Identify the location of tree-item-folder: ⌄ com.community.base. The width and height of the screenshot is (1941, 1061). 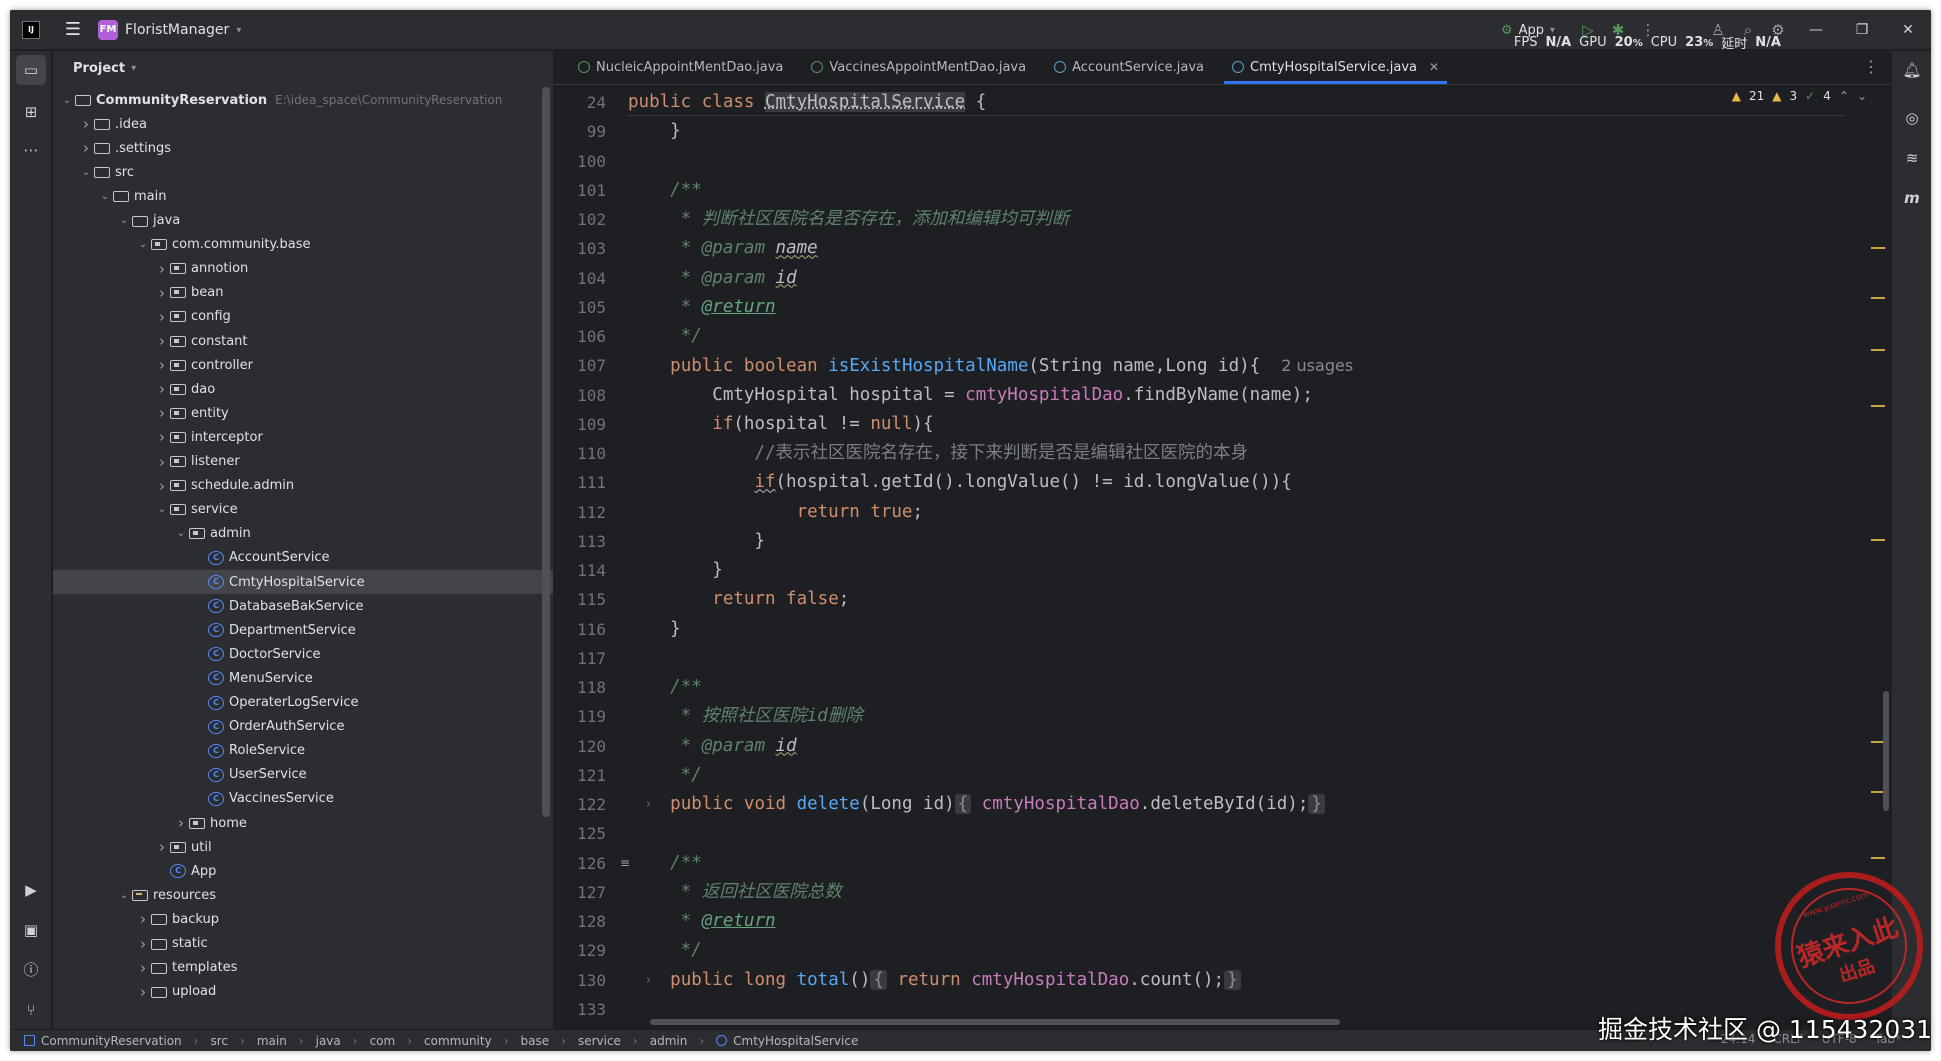
(303, 245).